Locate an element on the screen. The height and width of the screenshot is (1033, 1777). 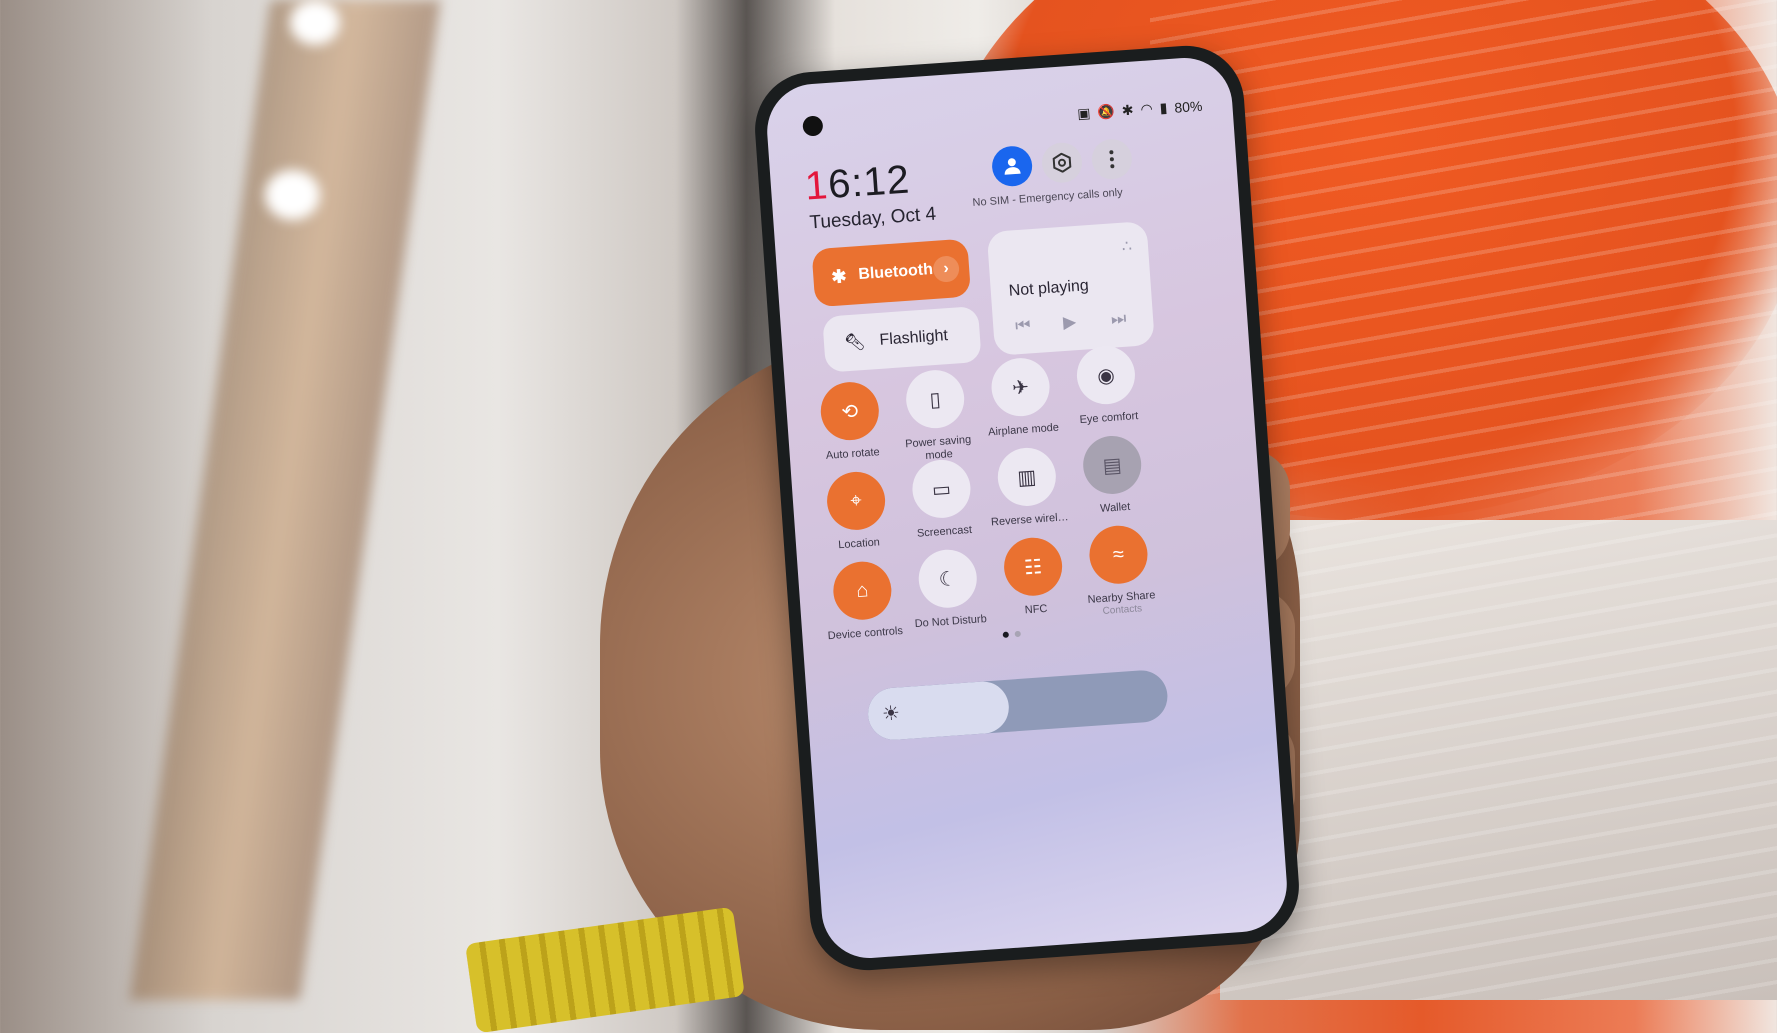
battery-percent: 80% is located at coordinates (1188, 106).